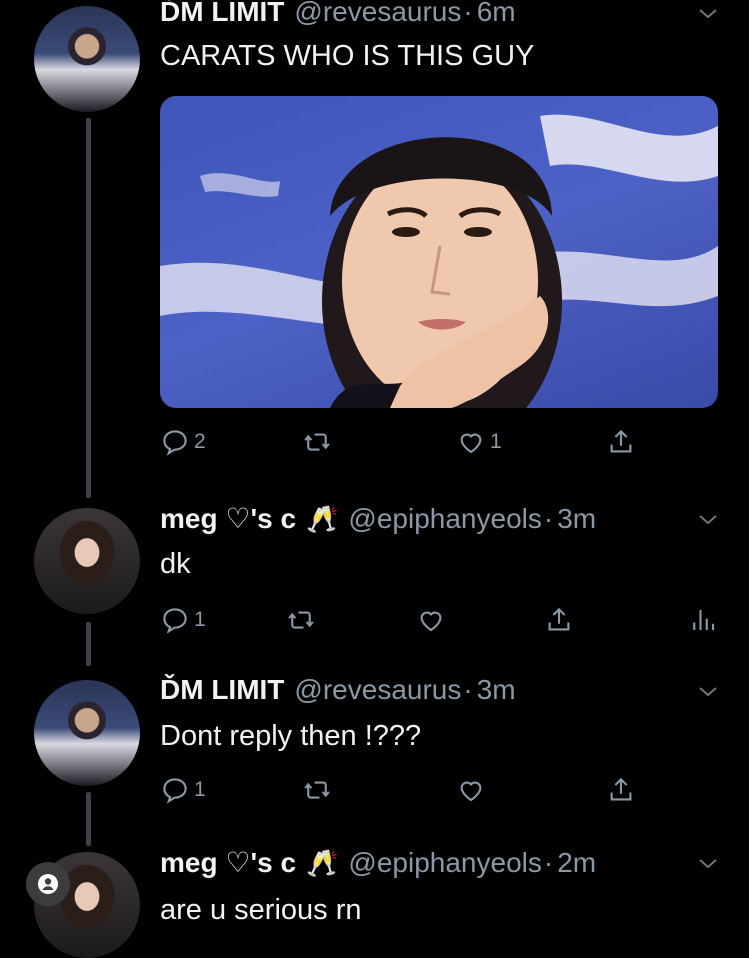 Image resolution: width=749 pixels, height=958 pixels. Describe the element at coordinates (175, 564) in the screenshot. I see `tweet-text: dk` at that location.